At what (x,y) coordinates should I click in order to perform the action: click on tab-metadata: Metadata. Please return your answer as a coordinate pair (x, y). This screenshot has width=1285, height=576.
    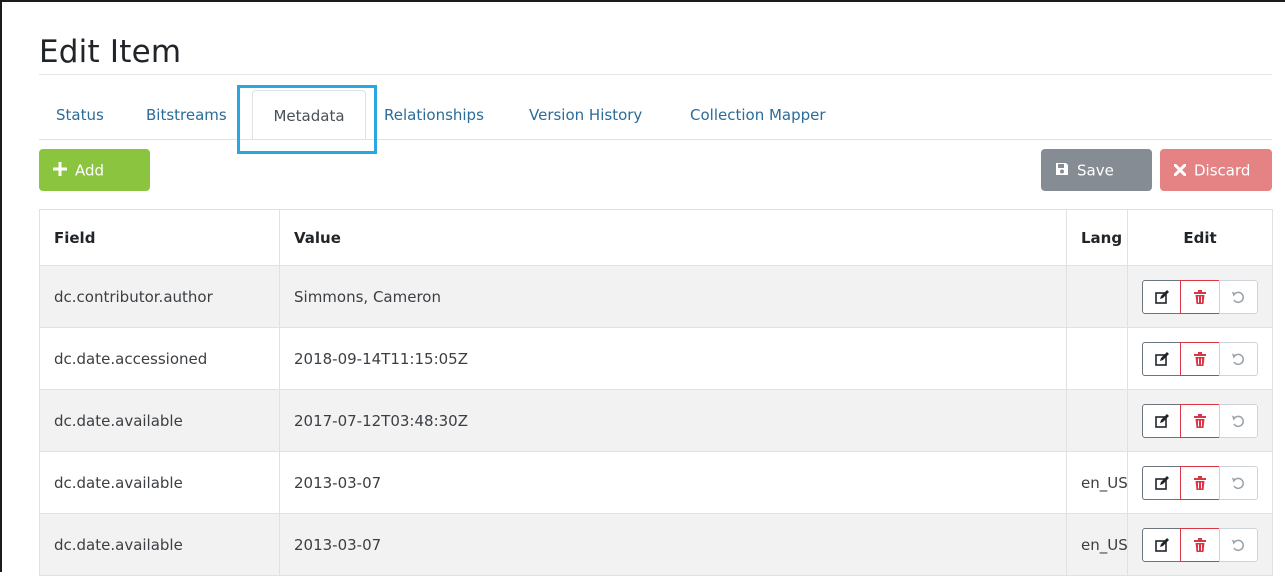
    Looking at the image, I should click on (309, 115).